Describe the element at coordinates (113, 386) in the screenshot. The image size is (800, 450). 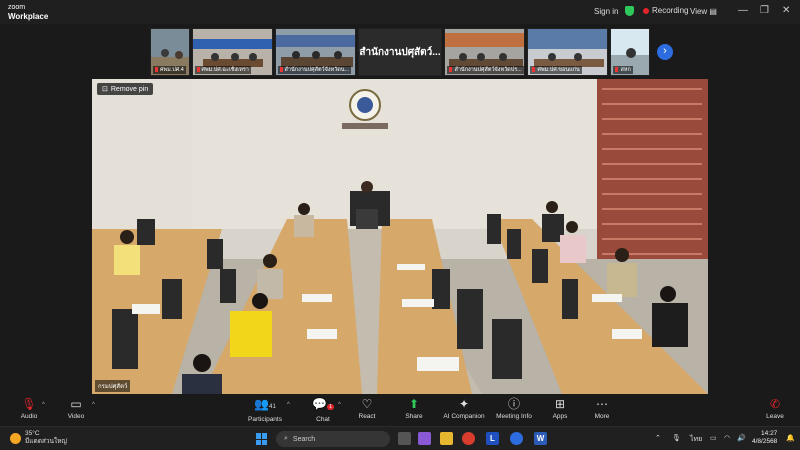
I see `main-video-label: กรมปศุสัตว์` at that location.